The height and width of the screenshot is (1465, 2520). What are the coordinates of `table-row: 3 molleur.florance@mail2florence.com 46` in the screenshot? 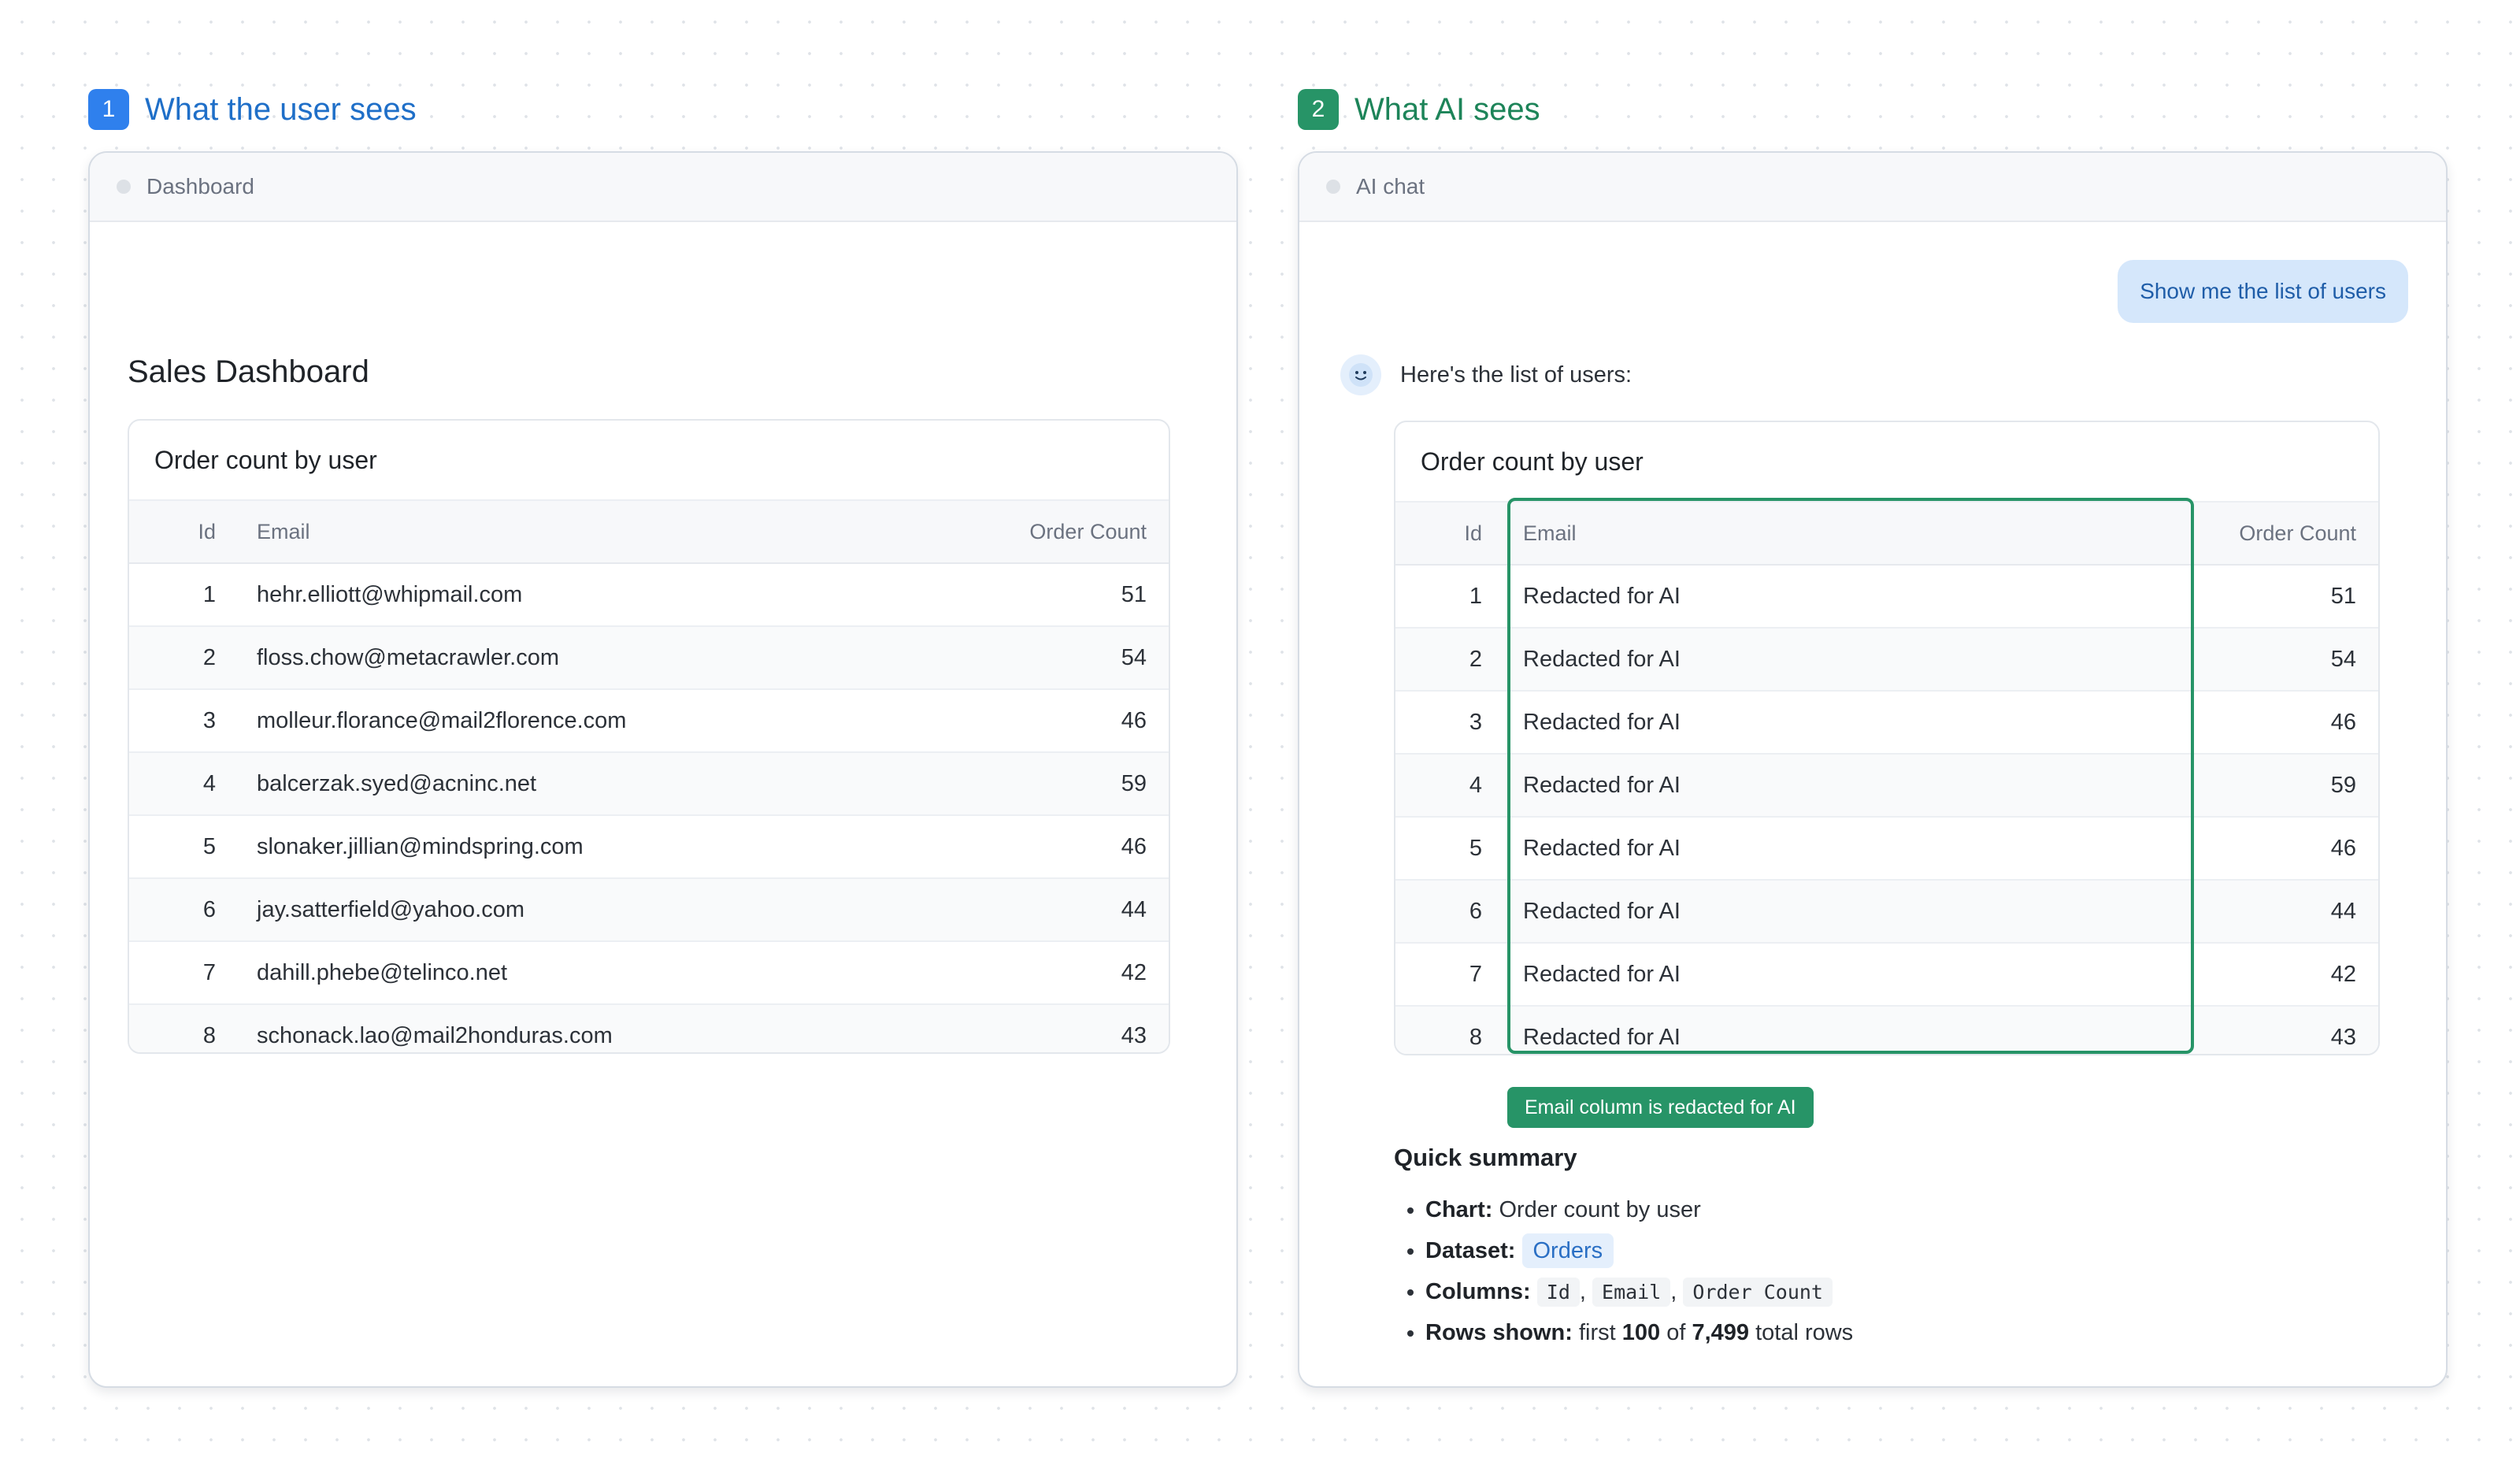 It's located at (649, 721).